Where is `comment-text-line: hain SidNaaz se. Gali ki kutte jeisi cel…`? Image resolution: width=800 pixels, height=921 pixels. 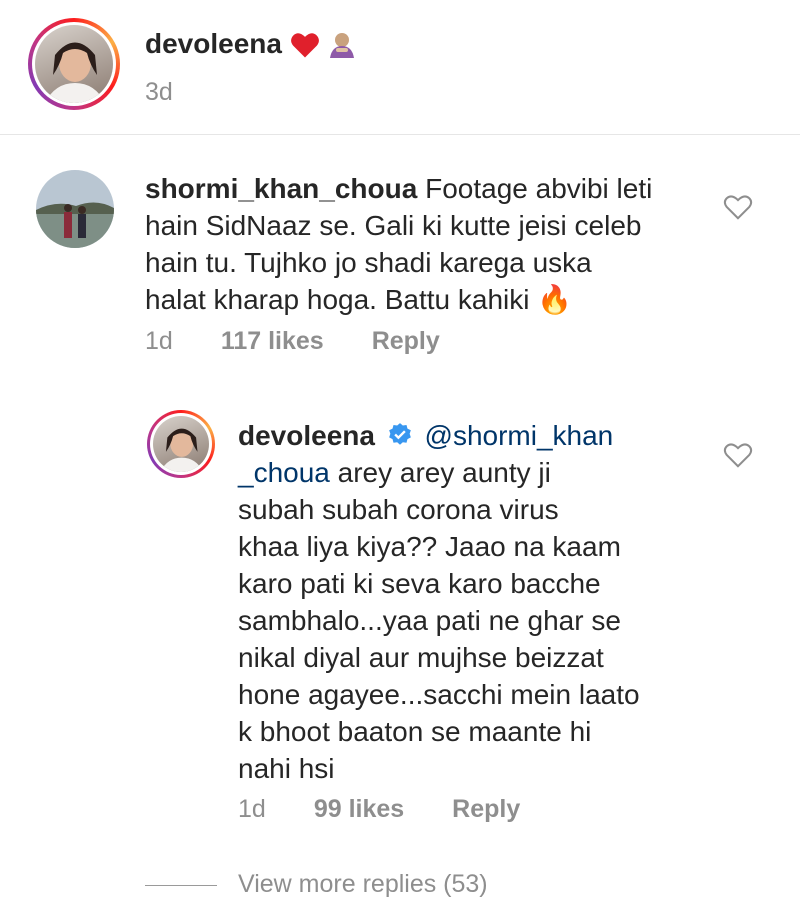
comment-text-line: hain SidNaaz se. Gali ki kutte jeisi cel… is located at coordinates (393, 225).